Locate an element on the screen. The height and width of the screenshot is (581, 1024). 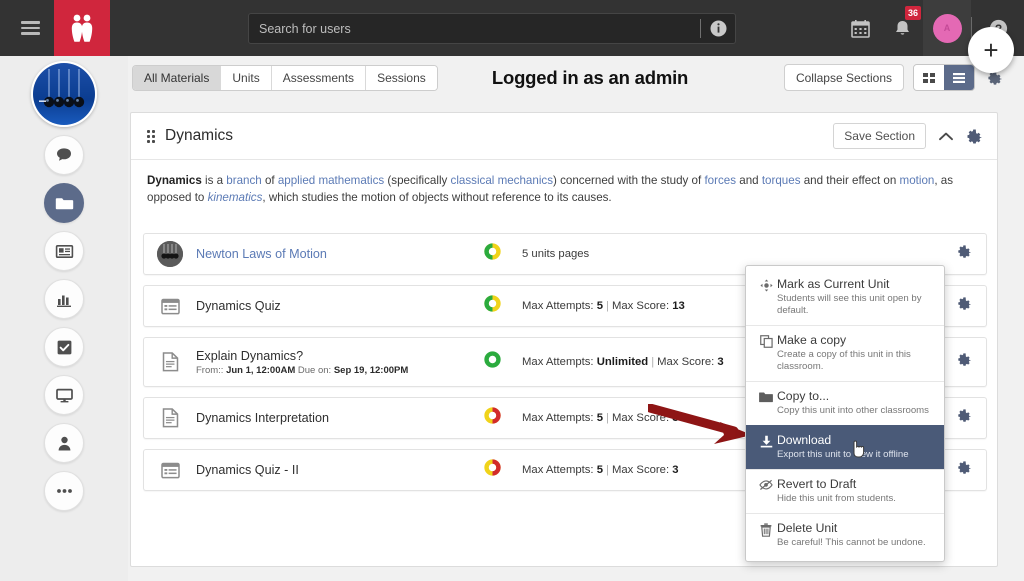
status-badge is located at coordinates (492, 418).